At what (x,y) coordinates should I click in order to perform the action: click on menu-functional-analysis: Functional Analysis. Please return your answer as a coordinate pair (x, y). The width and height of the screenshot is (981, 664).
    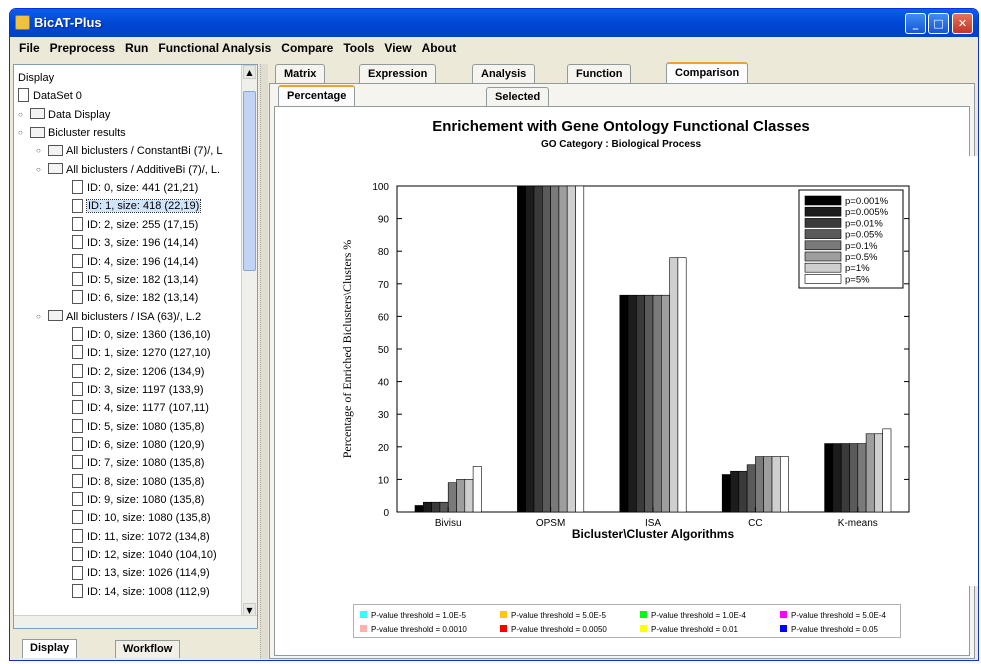
    Looking at the image, I should click on (214, 48).